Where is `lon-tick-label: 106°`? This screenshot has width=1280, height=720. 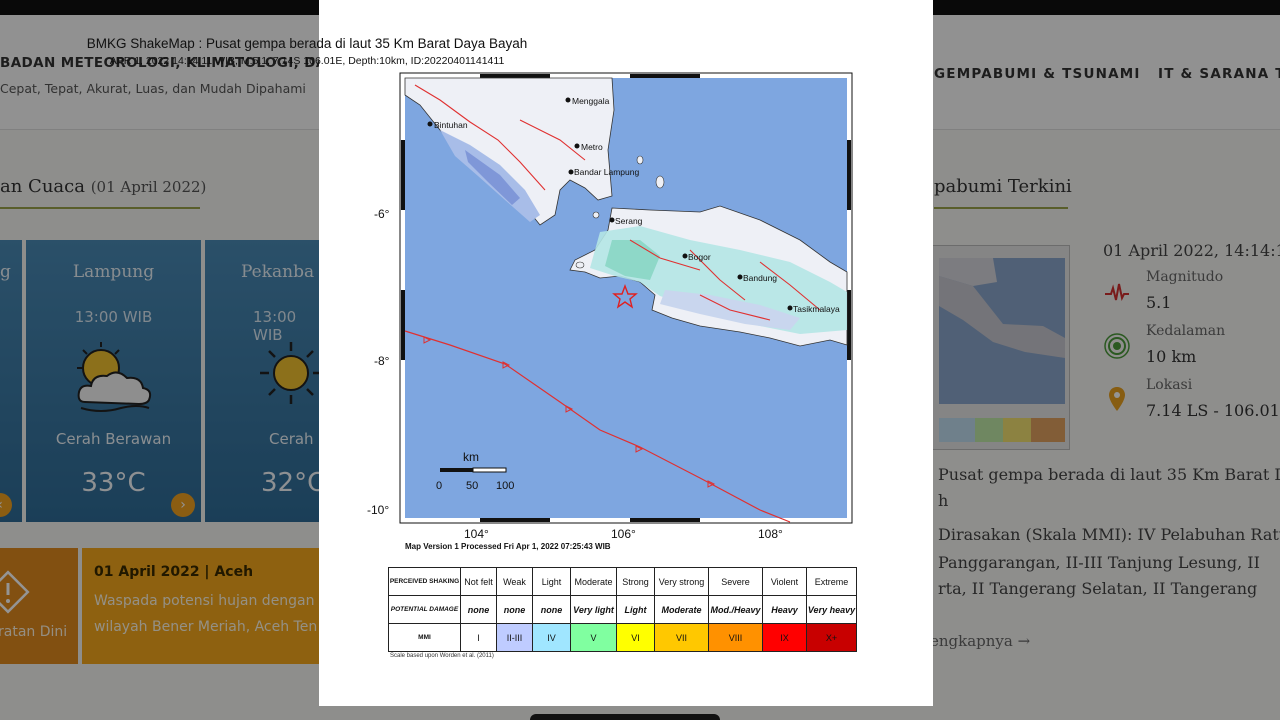
lon-tick-label: 106° is located at coordinates (623, 533).